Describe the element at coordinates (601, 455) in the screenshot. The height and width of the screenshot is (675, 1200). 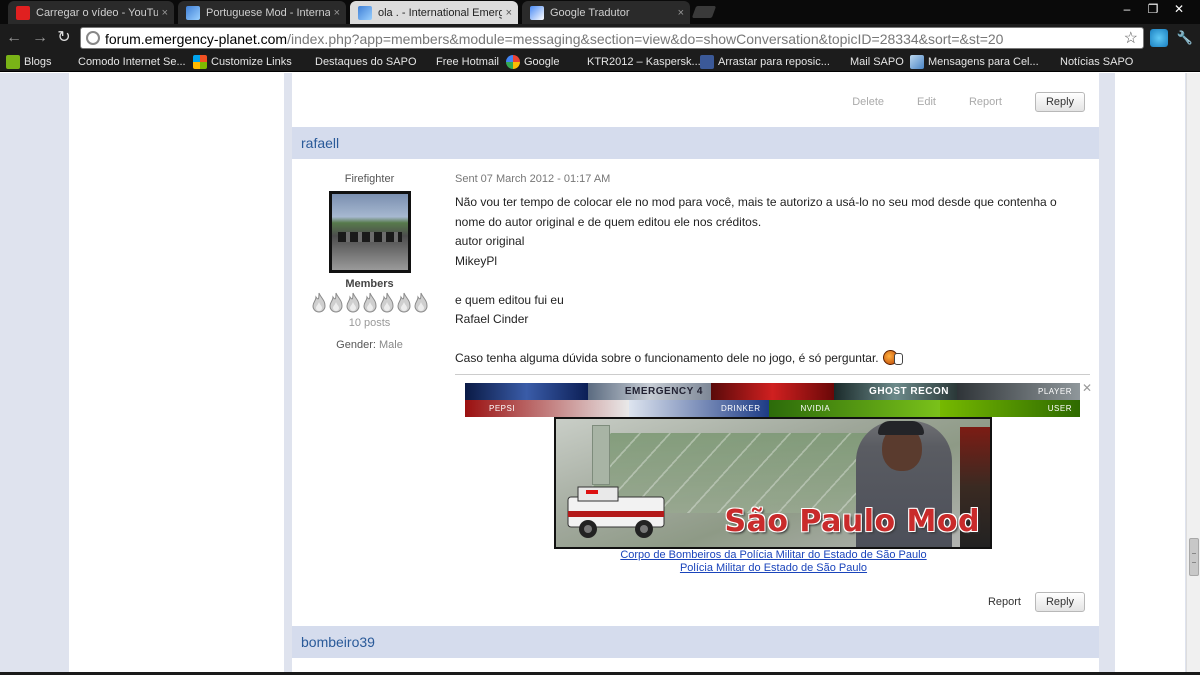
I see `building-graphic` at that location.